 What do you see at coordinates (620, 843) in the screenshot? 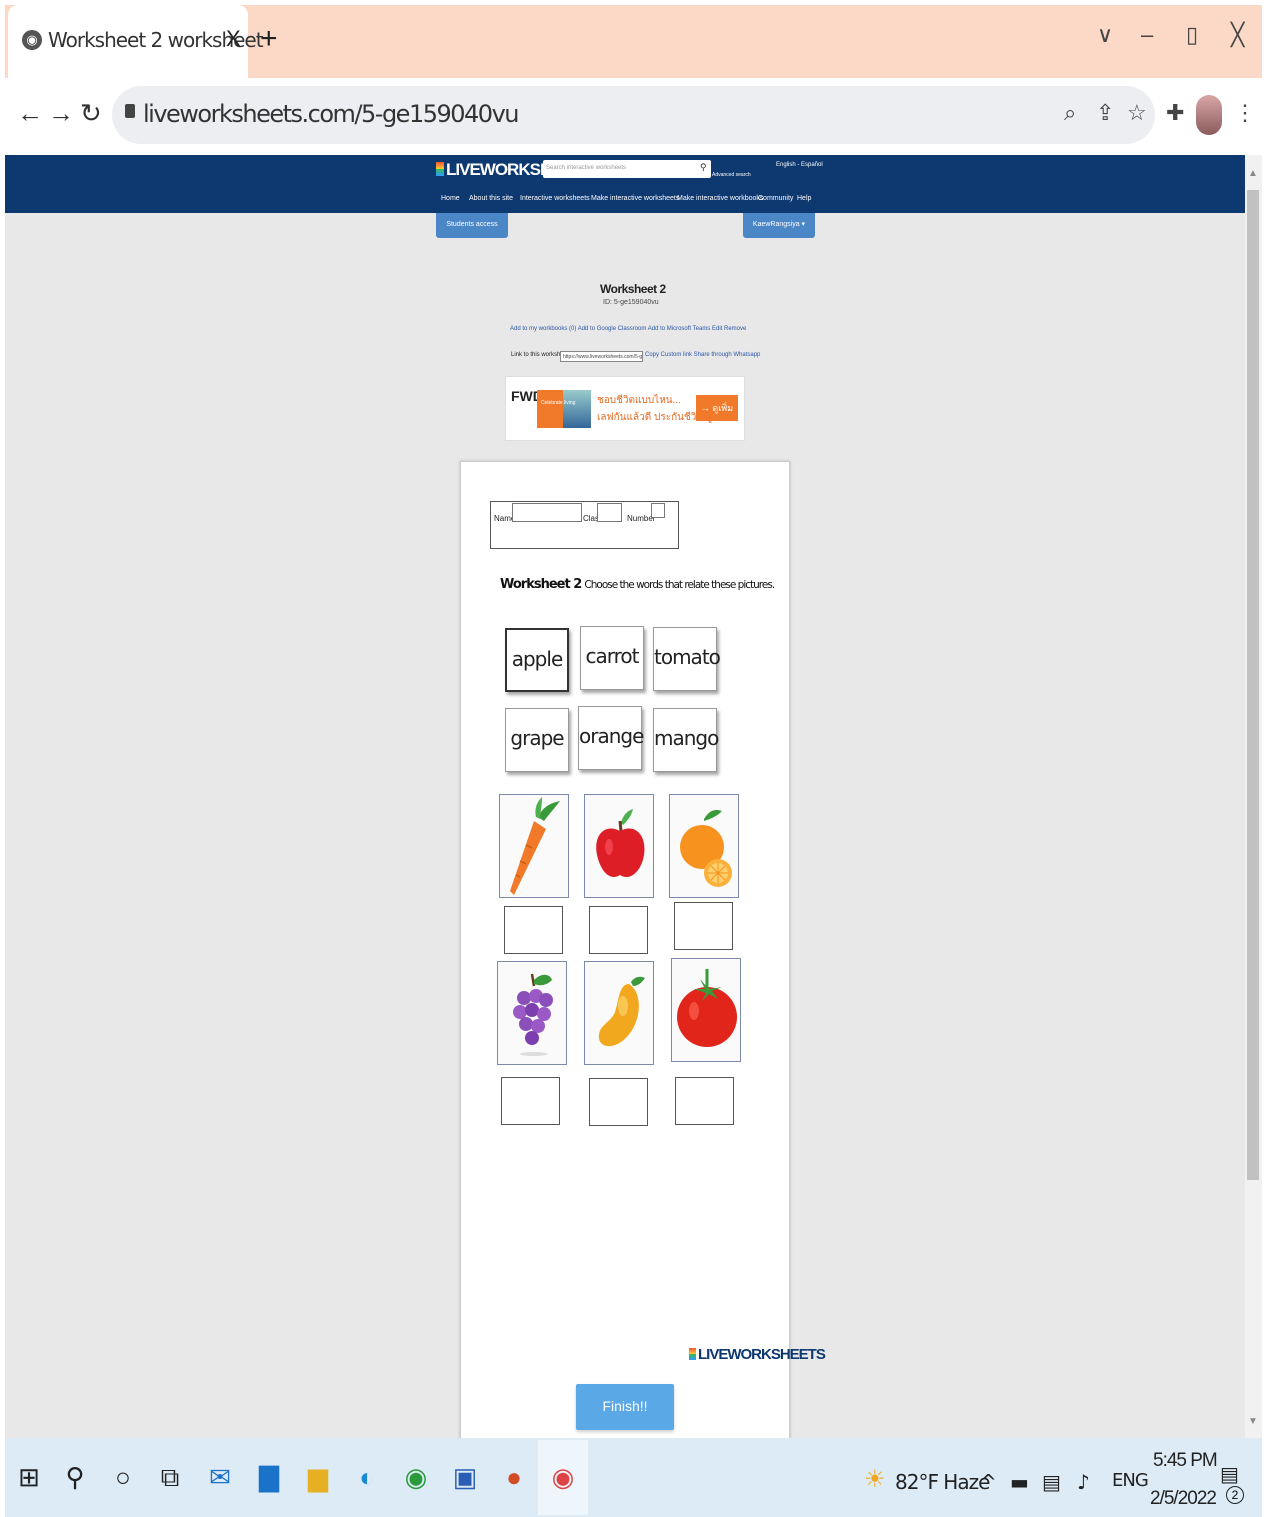
I see `apple-icon` at bounding box center [620, 843].